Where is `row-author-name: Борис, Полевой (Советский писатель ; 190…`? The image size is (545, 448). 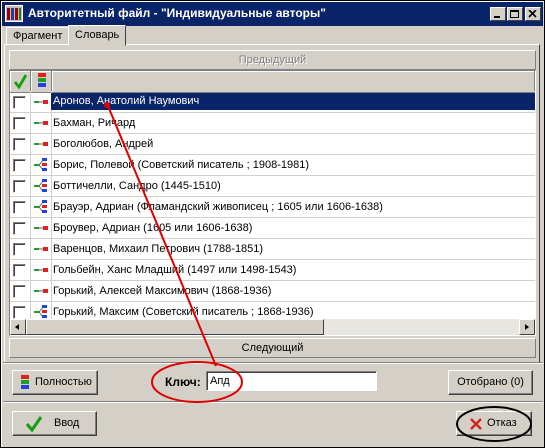 row-author-name: Борис, Полевой (Советский писатель ; 190… is located at coordinates (181, 165).